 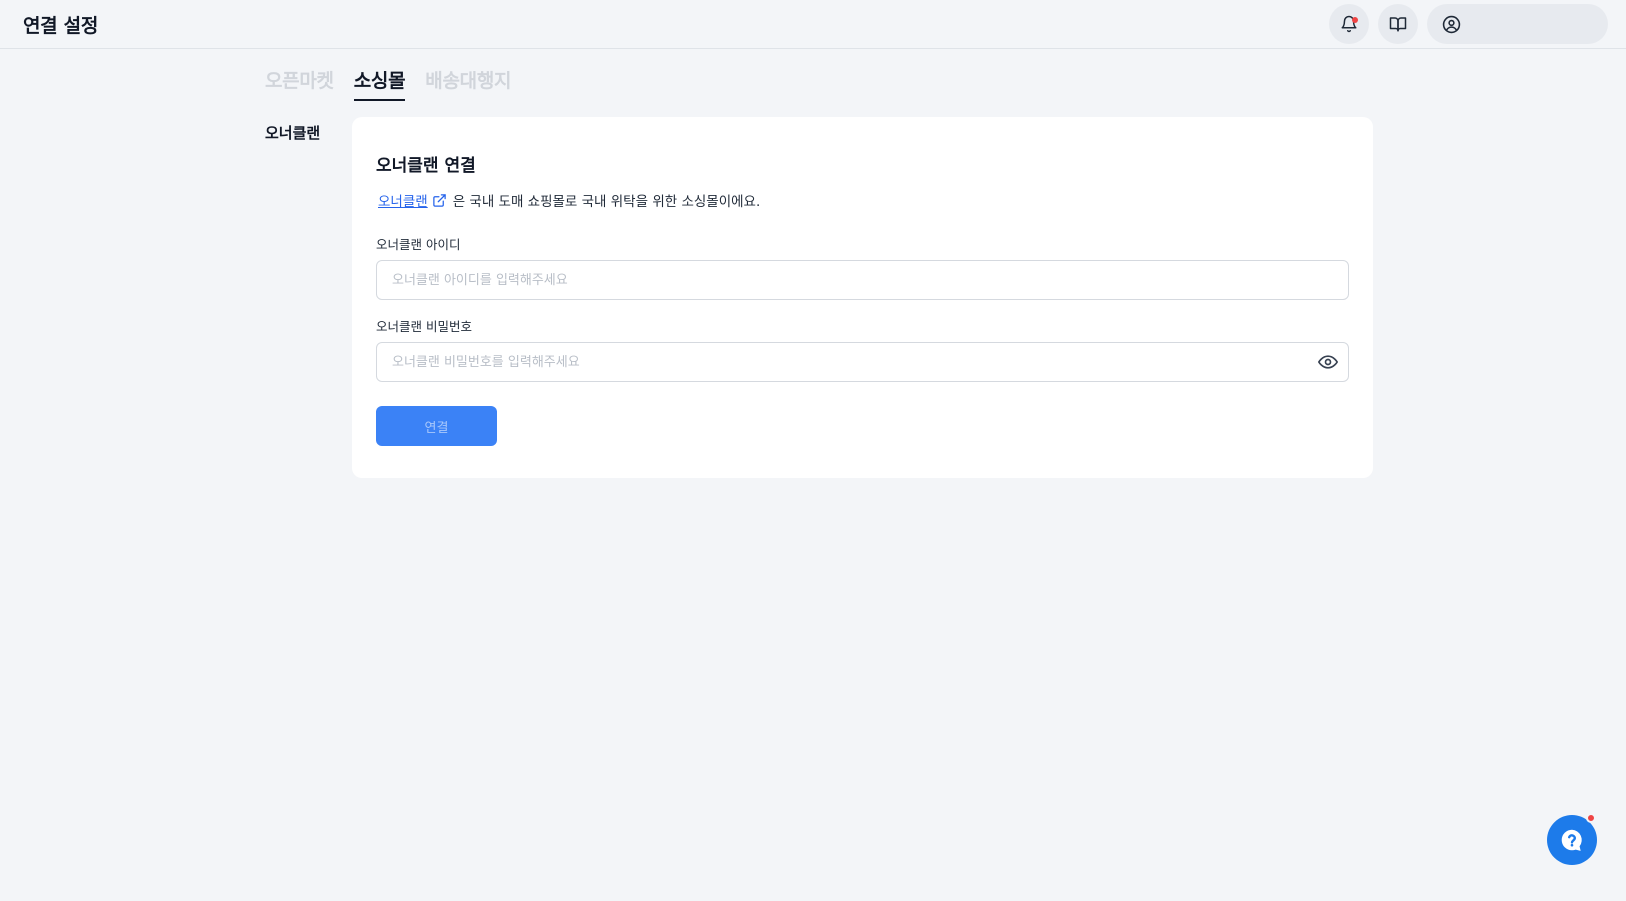 What do you see at coordinates (606, 202) in the screenshot?
I see `description-text: 은 국내 도매 쇼핑몰로 국내 위탁을 위한 소싱몰이에요.` at bounding box center [606, 202].